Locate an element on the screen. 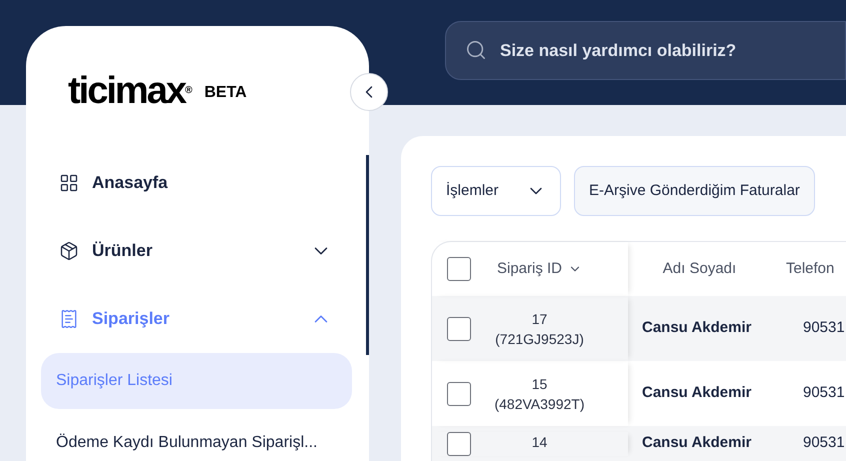  column-header: Telefon is located at coordinates (810, 269).